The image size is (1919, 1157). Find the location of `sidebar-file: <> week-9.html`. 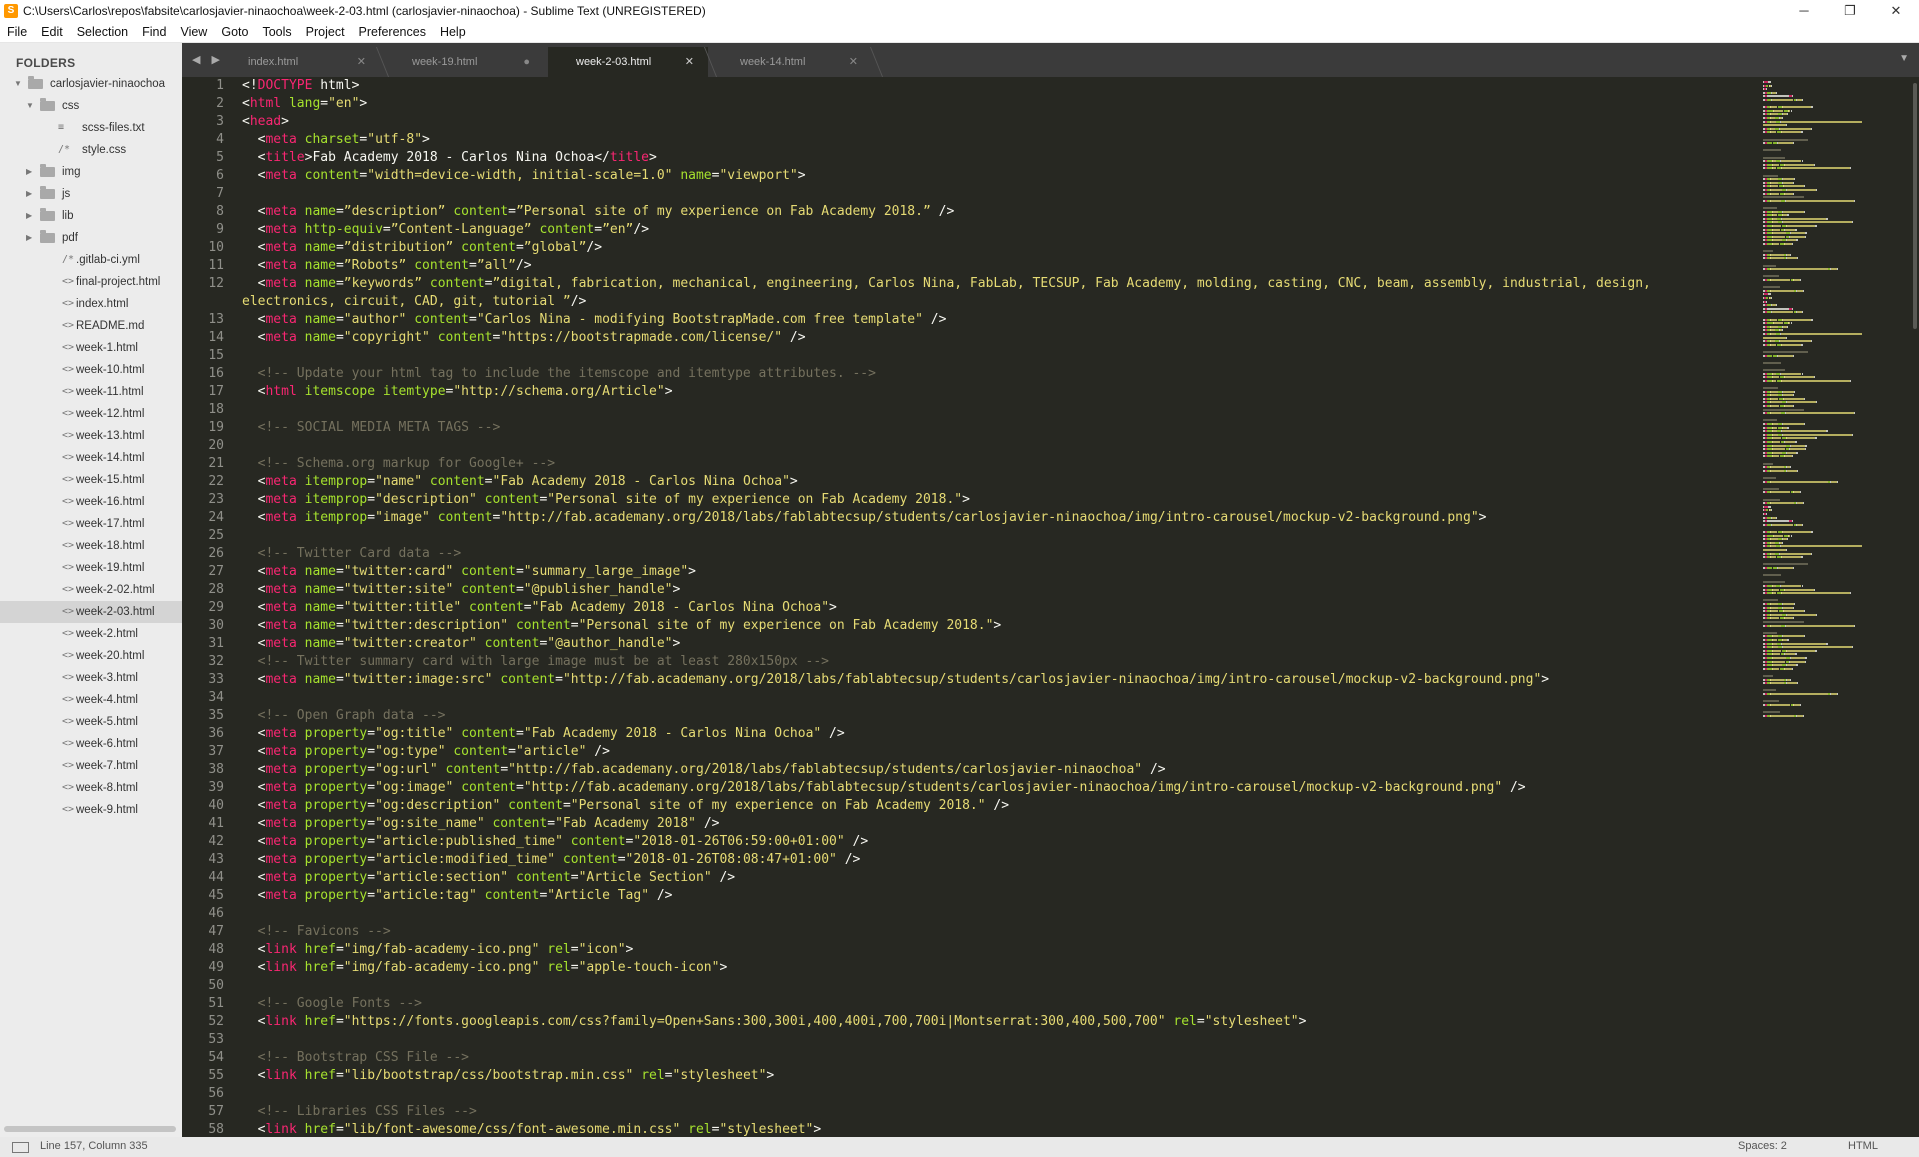

sidebar-file: <> week-9.html is located at coordinates (91, 810).